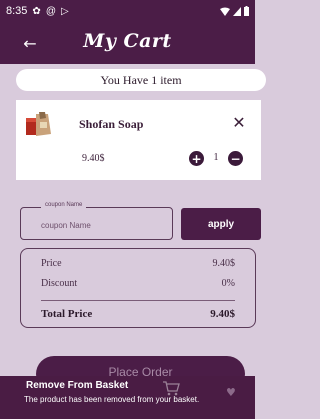 This screenshot has width=320, height=419. Describe the element at coordinates (228, 283) in the screenshot. I see `discount-value: 0%` at that location.